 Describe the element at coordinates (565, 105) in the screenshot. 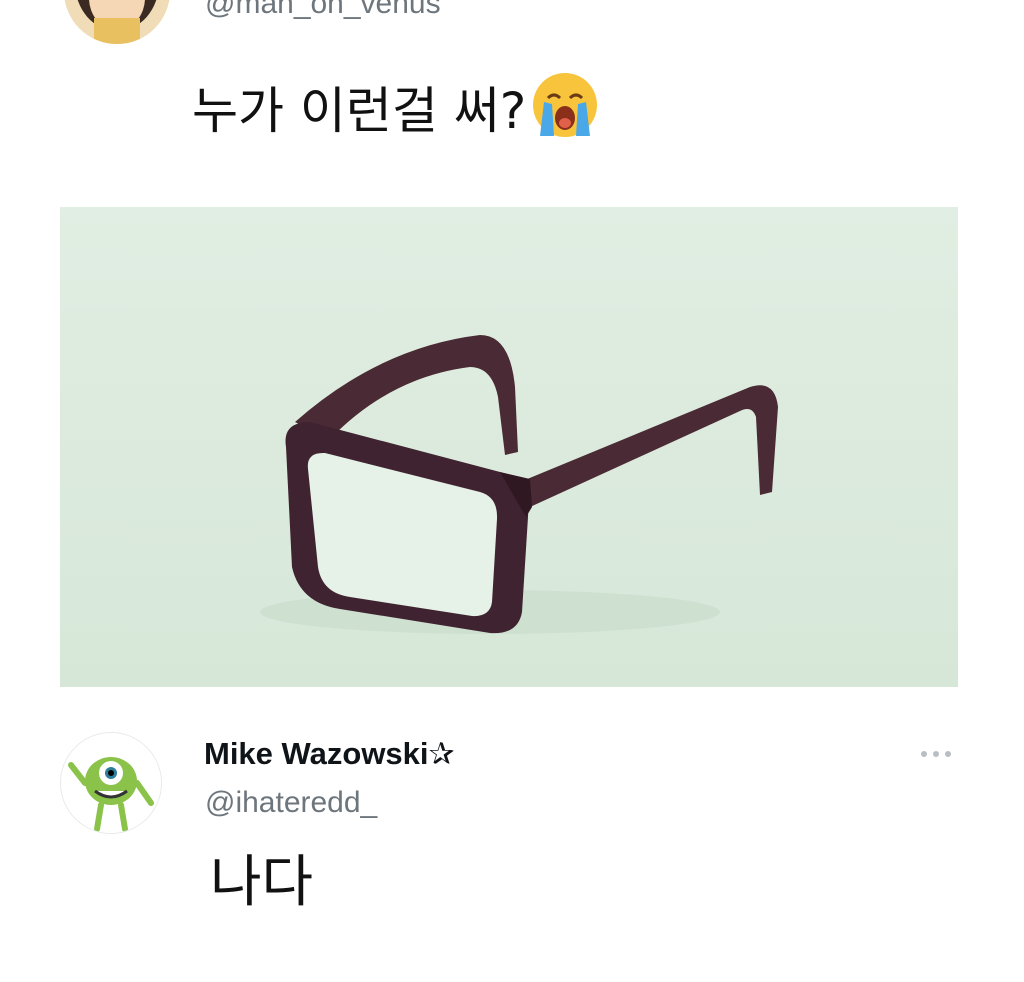

I see `loudly-crying-face-icon` at that location.